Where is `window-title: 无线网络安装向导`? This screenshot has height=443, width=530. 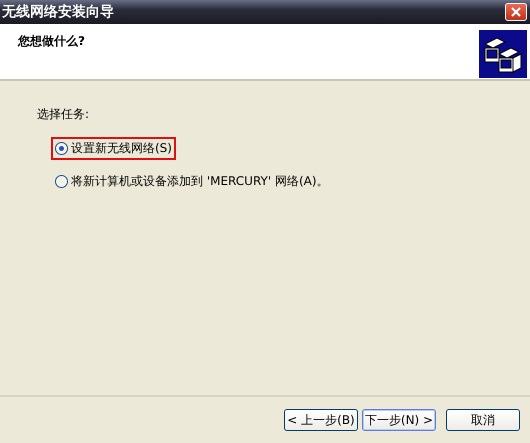 window-title: 无线网络安装向导 is located at coordinates (58, 12).